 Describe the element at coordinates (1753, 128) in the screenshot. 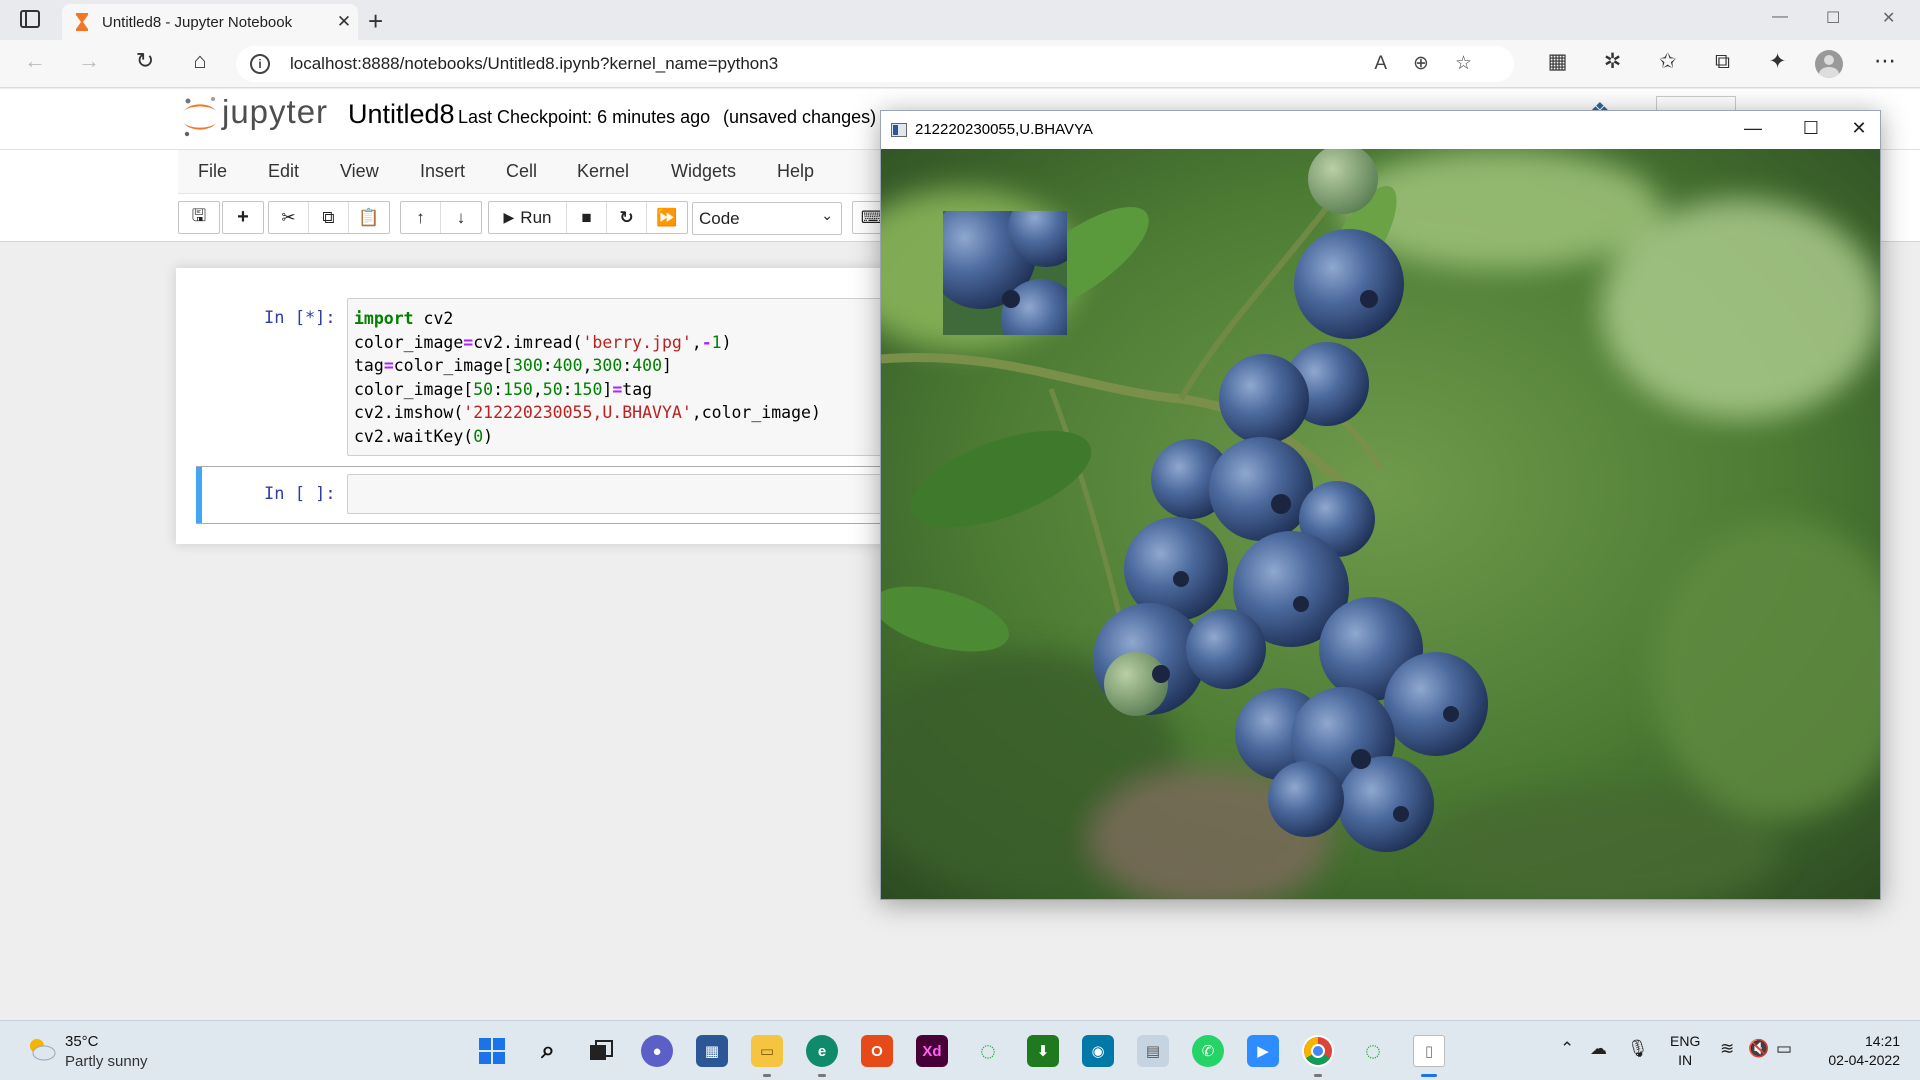

I see `opencv-minimize-button: —` at that location.